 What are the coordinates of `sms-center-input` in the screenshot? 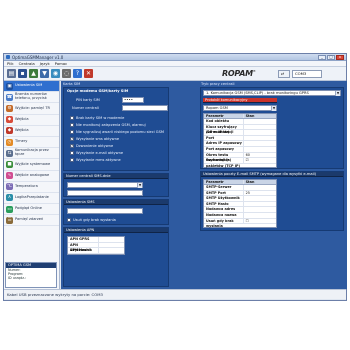 It's located at (105, 193).